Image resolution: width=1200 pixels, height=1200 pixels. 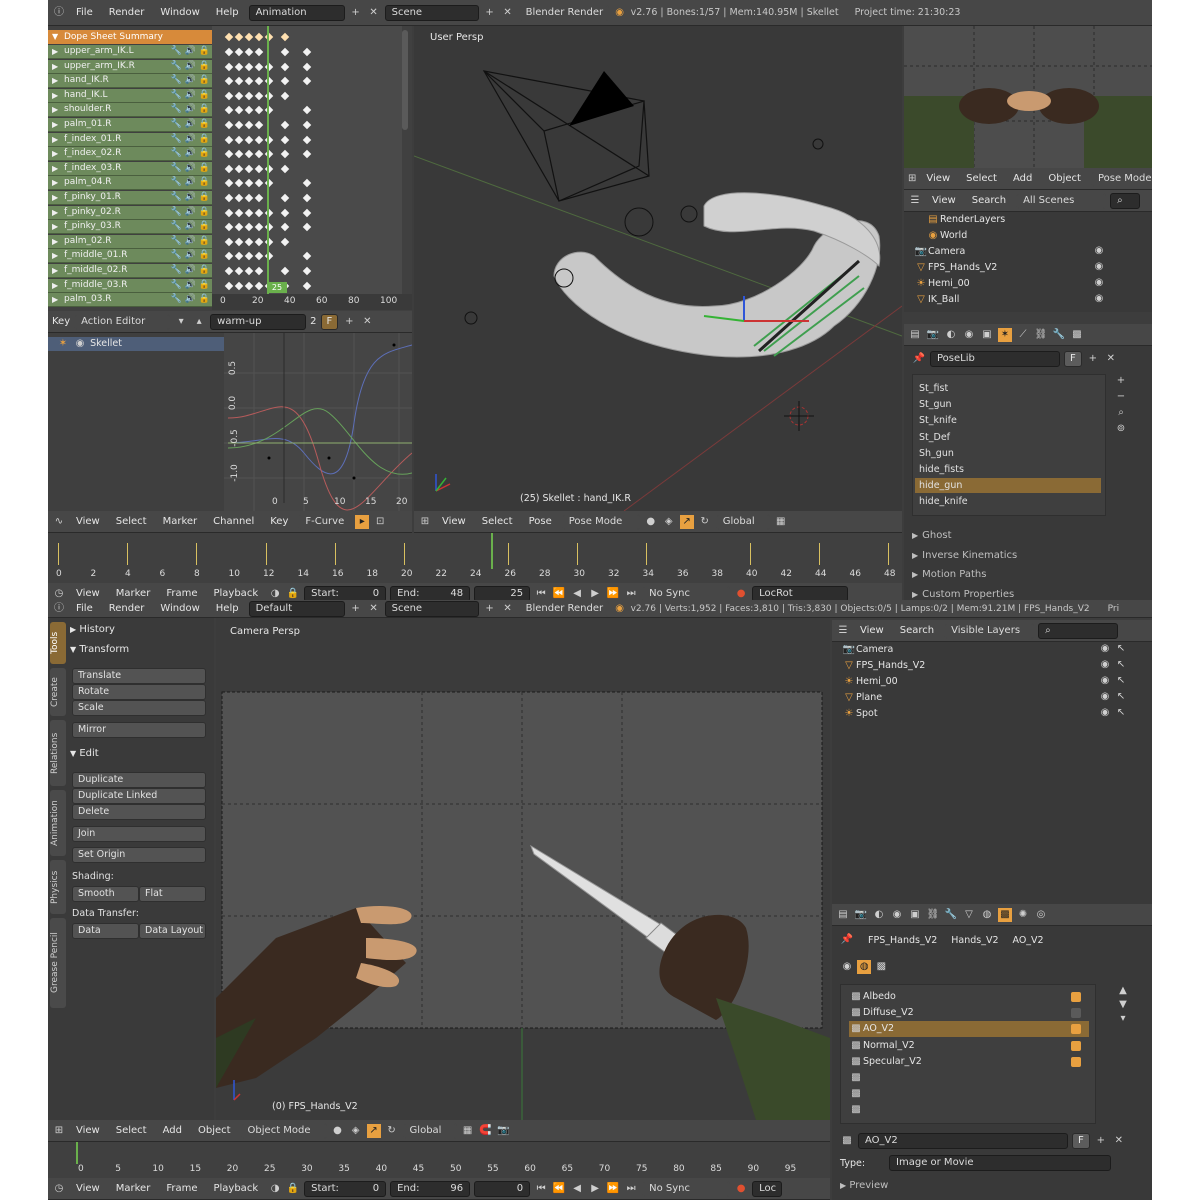 What do you see at coordinates (373, 1130) in the screenshot?
I see `b-manipulator-icon: ↗` at bounding box center [373, 1130].